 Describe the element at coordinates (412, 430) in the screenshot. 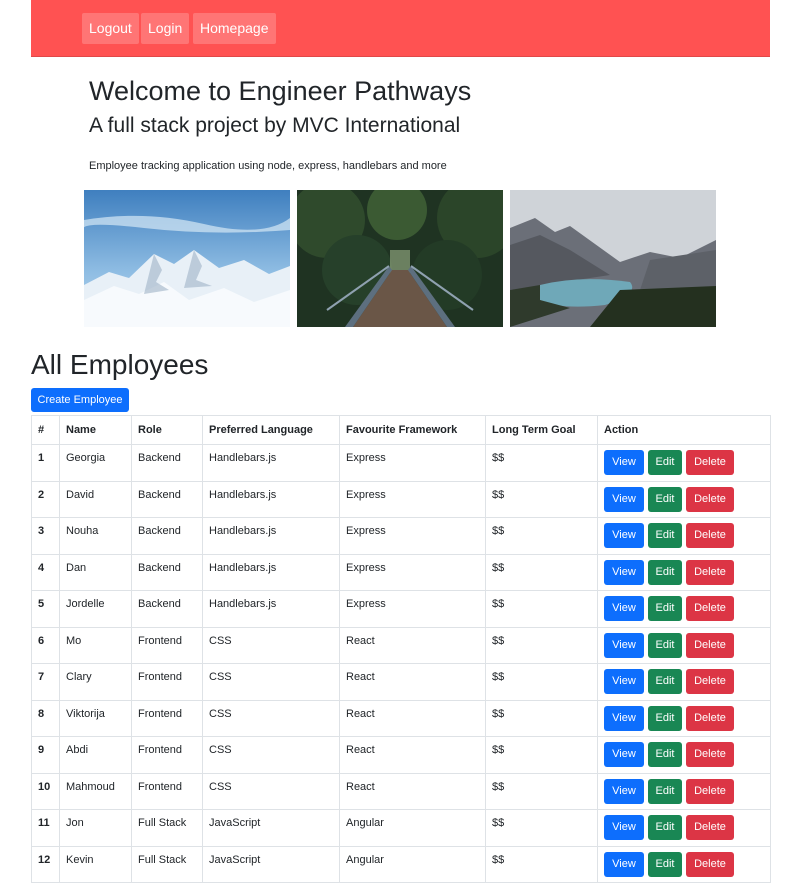

I see `header-favourite-framework: Favourite Framework` at that location.